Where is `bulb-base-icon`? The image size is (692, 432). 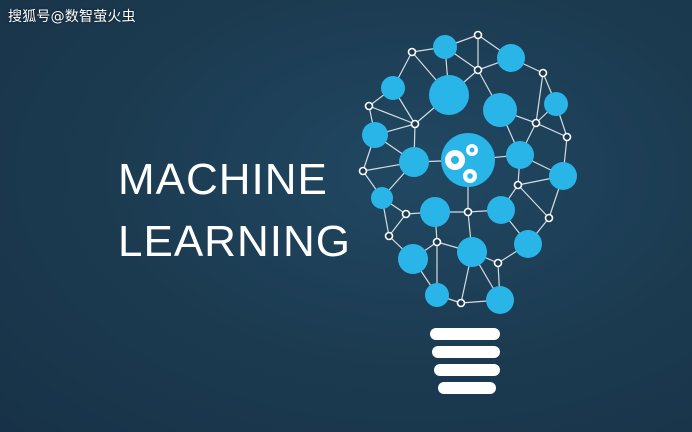 bulb-base-icon is located at coordinates (465, 361).